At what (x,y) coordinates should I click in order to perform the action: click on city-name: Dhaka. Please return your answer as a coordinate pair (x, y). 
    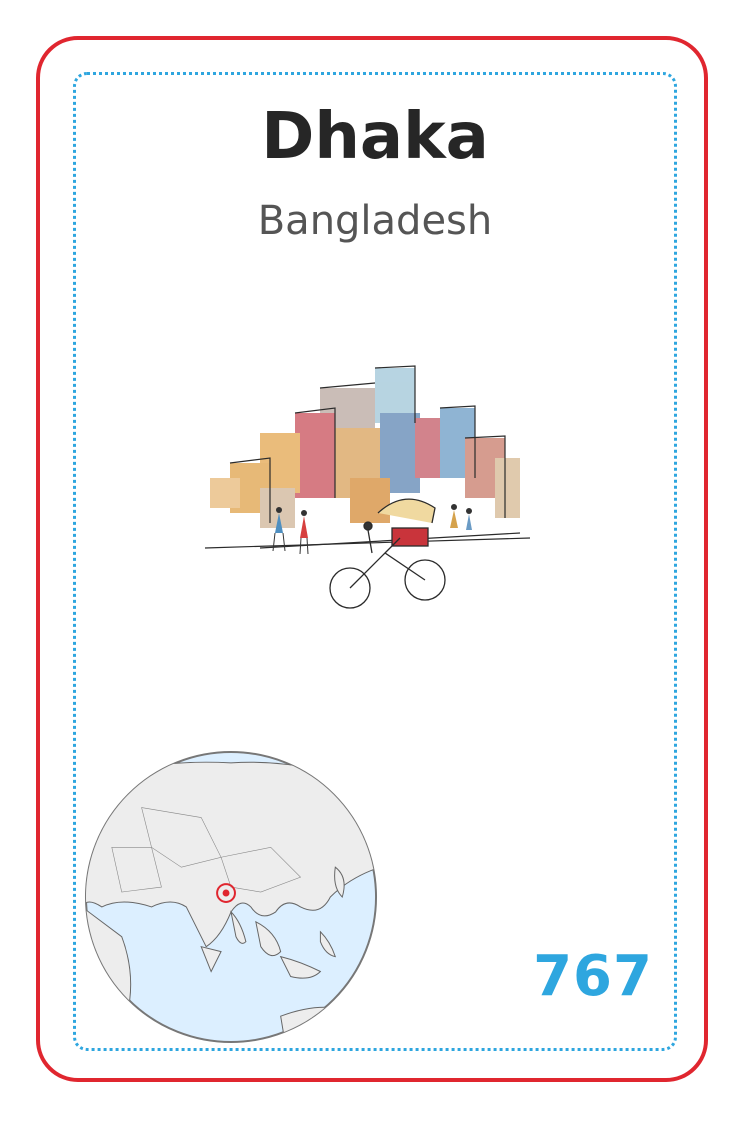
    Looking at the image, I should click on (375, 137).